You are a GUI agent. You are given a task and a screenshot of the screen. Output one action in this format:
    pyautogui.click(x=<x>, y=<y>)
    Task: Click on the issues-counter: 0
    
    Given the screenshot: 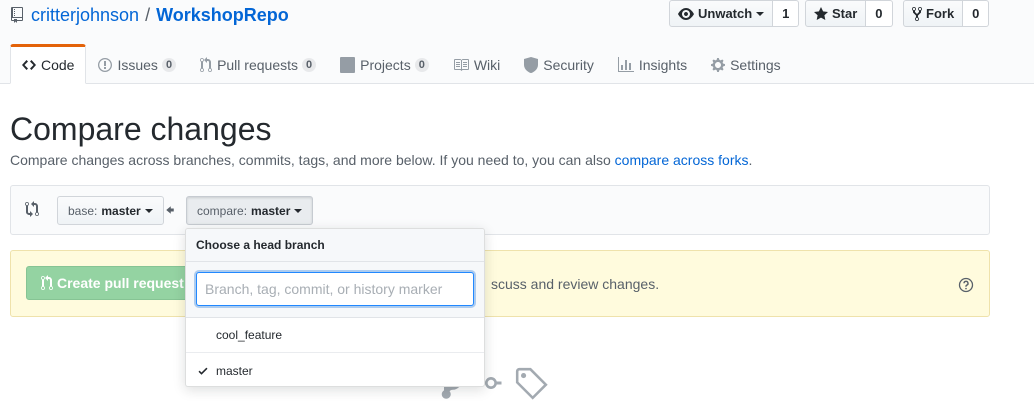 What is the action you would take?
    pyautogui.click(x=169, y=65)
    